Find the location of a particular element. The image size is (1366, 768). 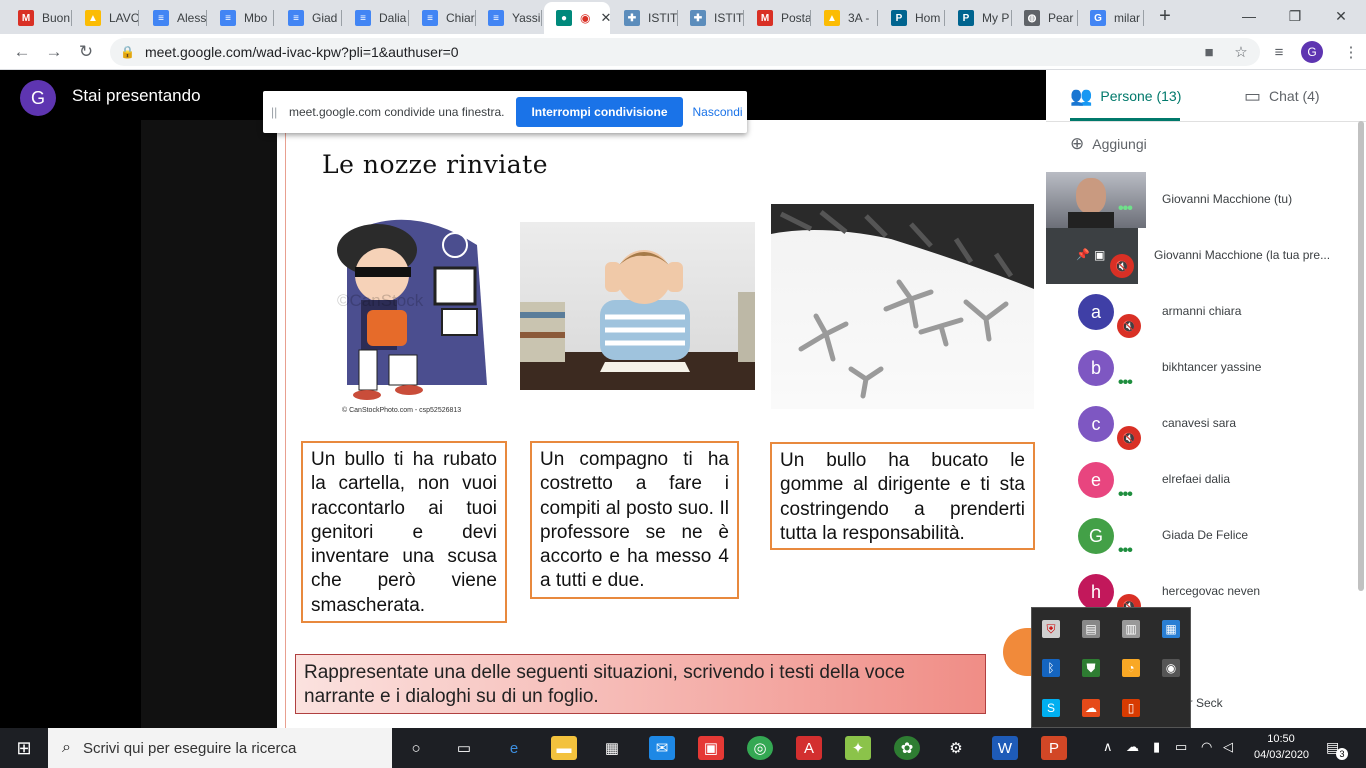

browser-tab: M Posta is located at coordinates (778, 18).